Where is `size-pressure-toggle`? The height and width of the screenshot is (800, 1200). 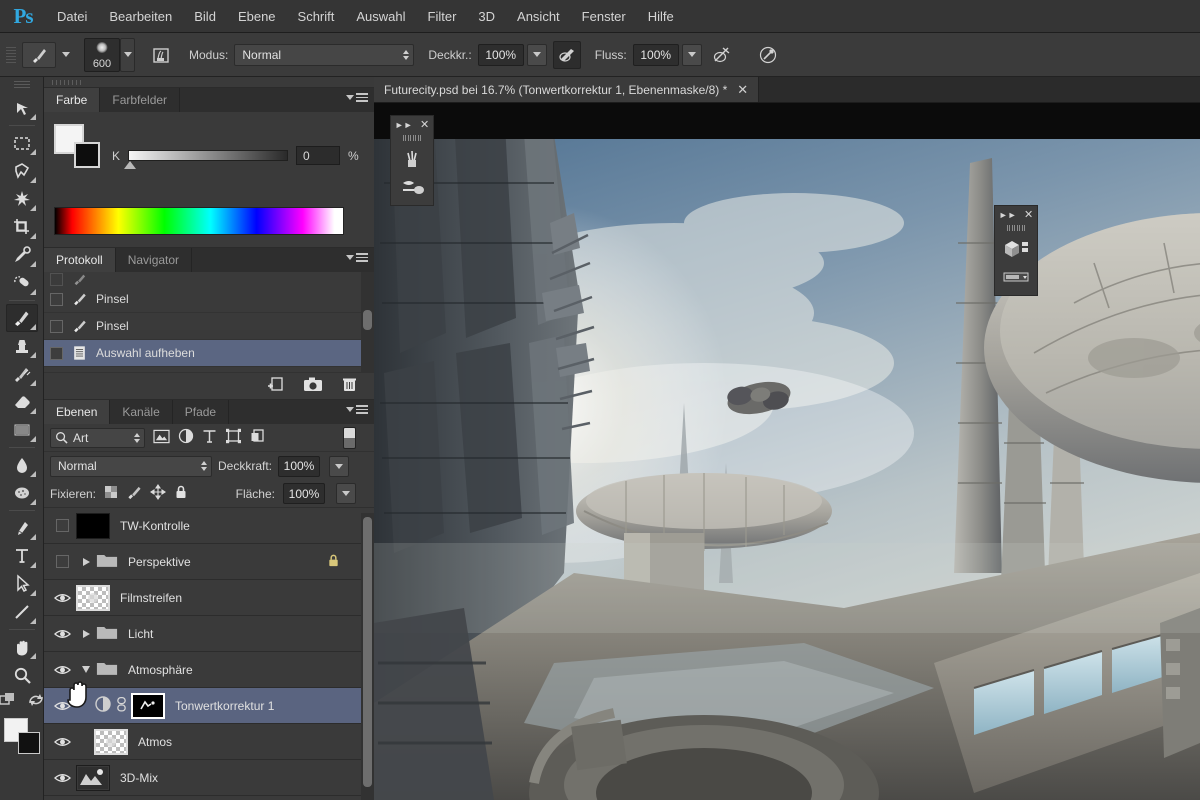
size-pressure-toggle is located at coordinates (768, 55).